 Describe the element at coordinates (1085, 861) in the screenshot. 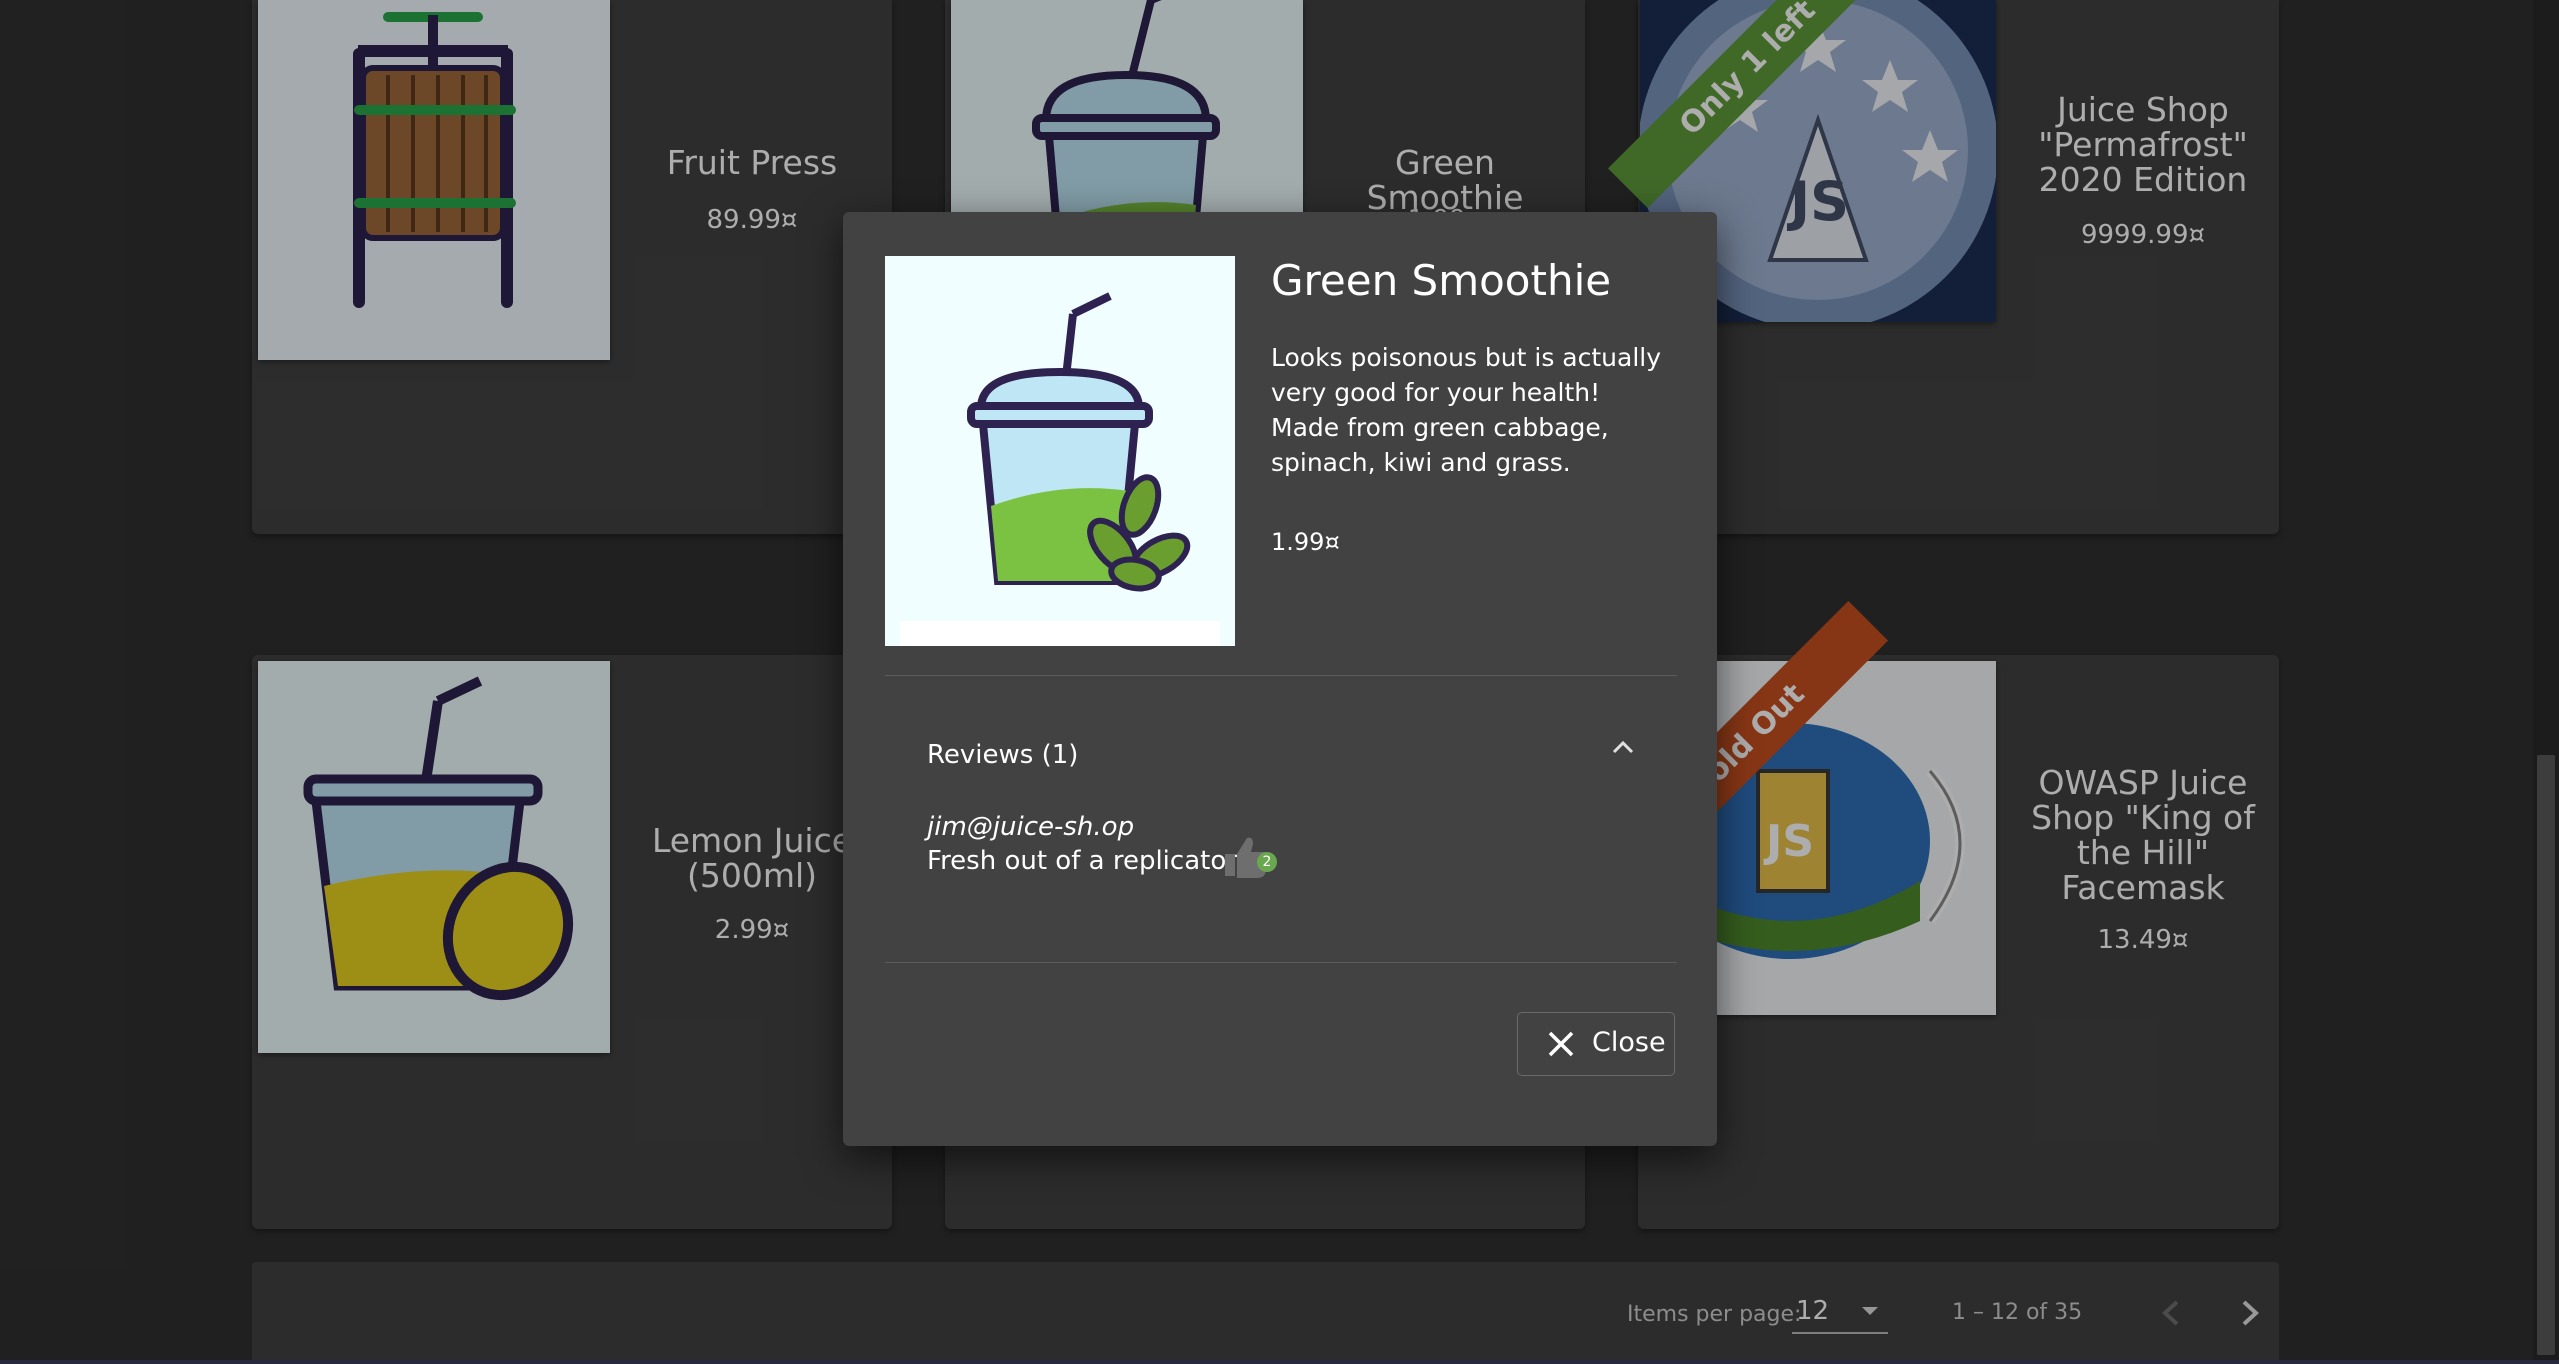

I see `review-text: Fresh out of a replicator.` at that location.